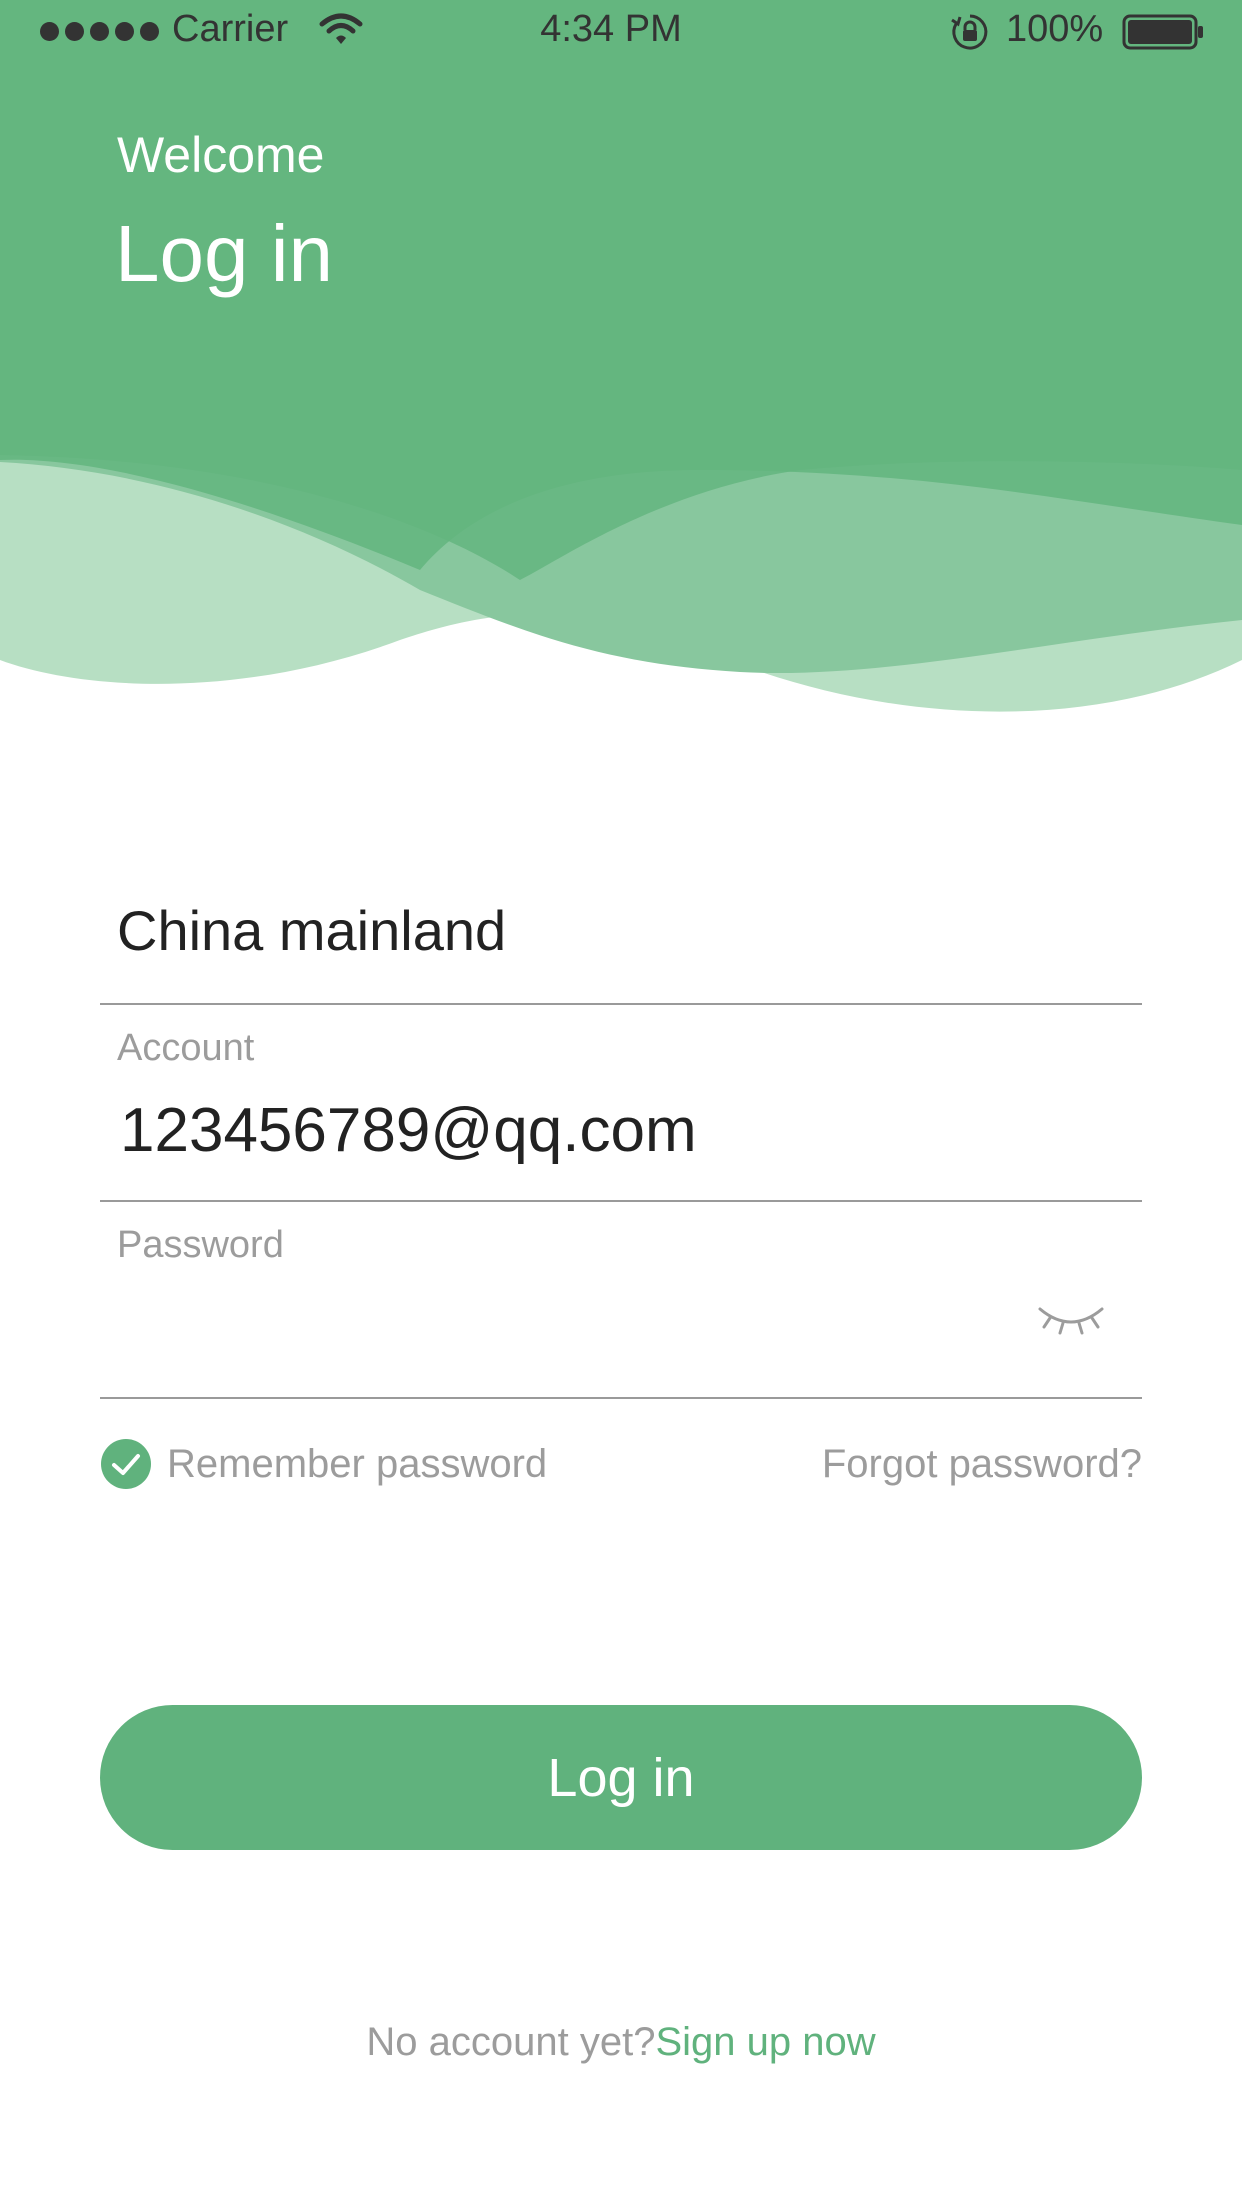  What do you see at coordinates (200, 1245) in the screenshot?
I see `password-label: Password` at bounding box center [200, 1245].